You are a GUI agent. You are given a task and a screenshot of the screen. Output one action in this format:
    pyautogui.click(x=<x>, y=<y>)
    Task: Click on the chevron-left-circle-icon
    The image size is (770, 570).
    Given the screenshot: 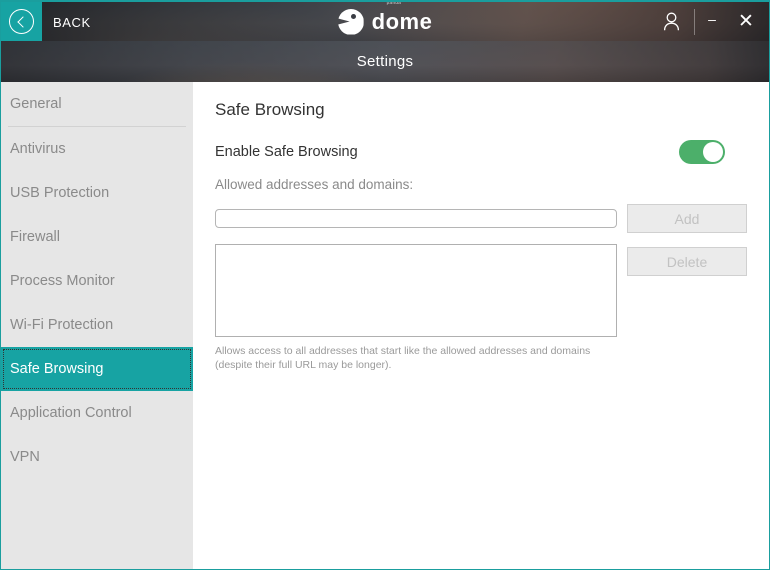 What is the action you would take?
    pyautogui.click(x=21, y=21)
    